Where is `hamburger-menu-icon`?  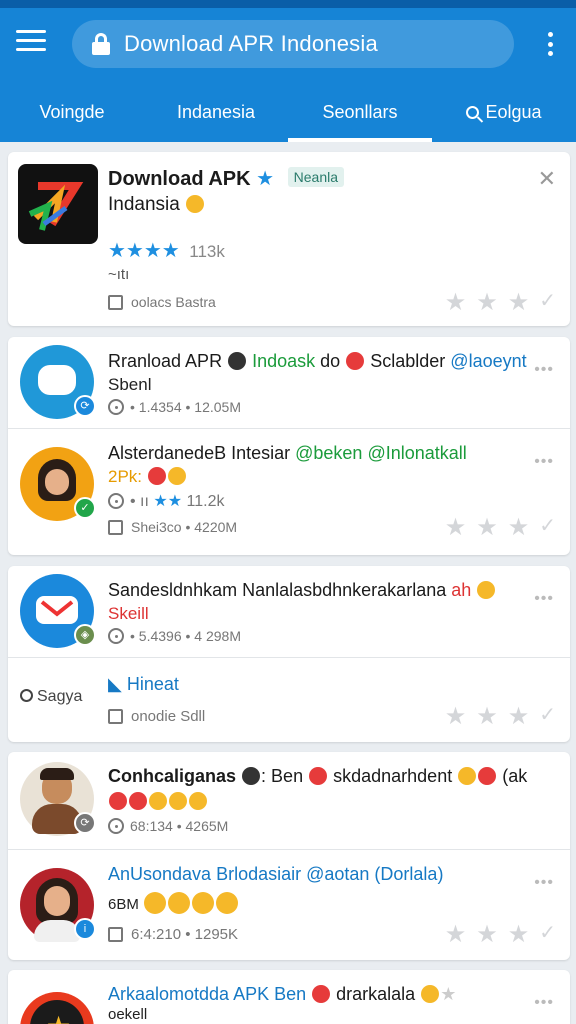
hamburger-menu-icon is located at coordinates (31, 43).